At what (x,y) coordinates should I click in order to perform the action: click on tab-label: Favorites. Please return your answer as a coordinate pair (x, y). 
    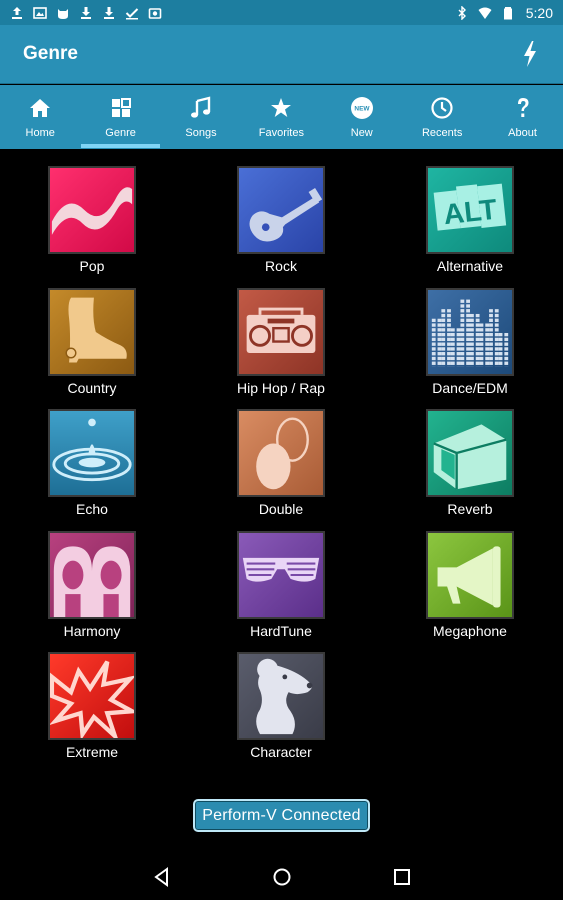
    Looking at the image, I should click on (281, 133).